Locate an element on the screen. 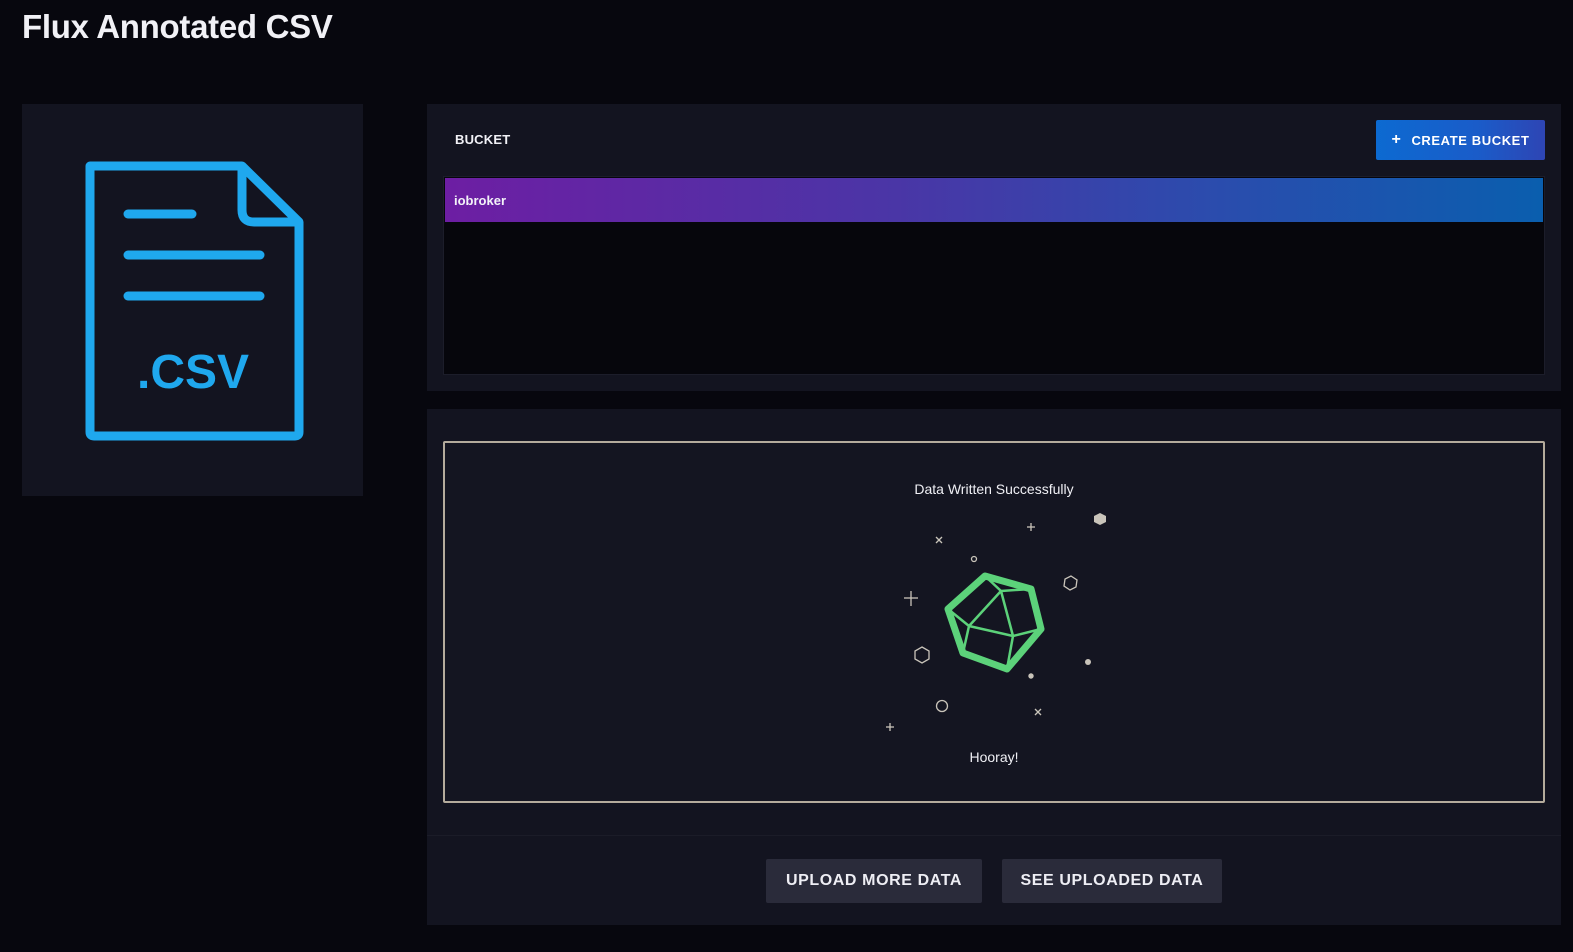 The width and height of the screenshot is (1573, 952). bucket-list: iobroker is located at coordinates (994, 275).